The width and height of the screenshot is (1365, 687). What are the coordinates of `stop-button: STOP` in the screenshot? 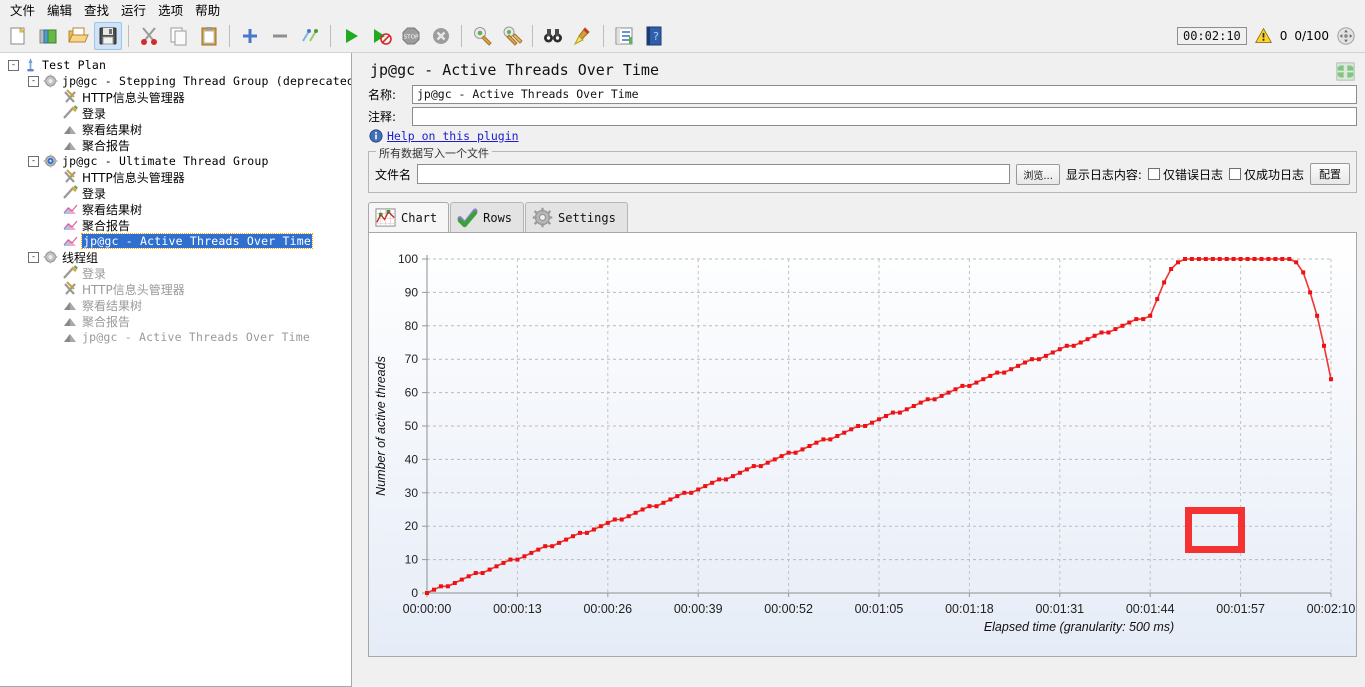 It's located at (411, 36).